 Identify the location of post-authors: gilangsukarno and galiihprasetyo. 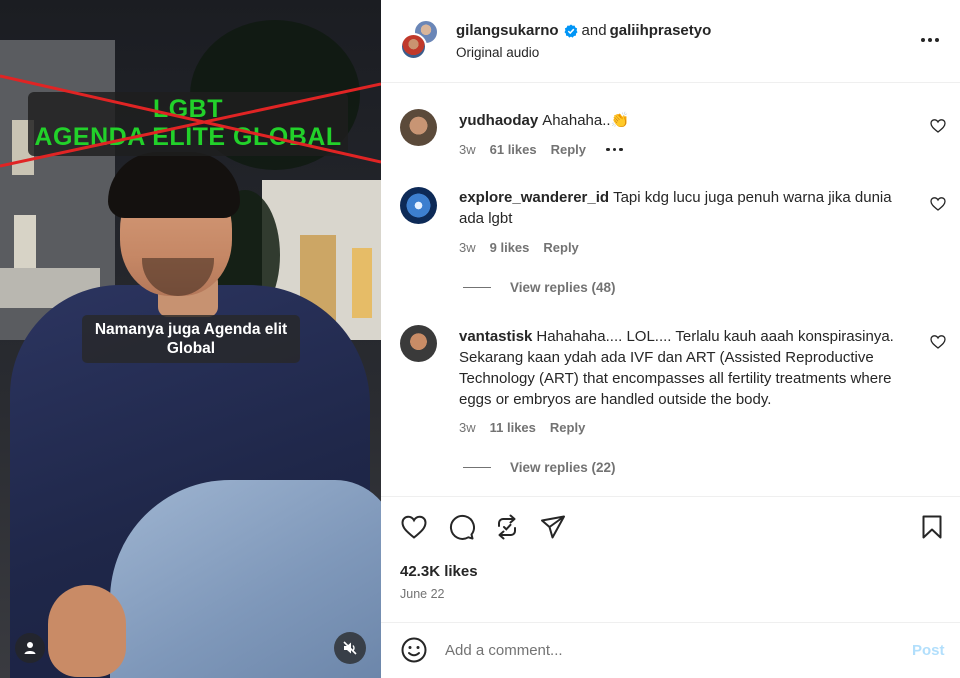
(583, 30).